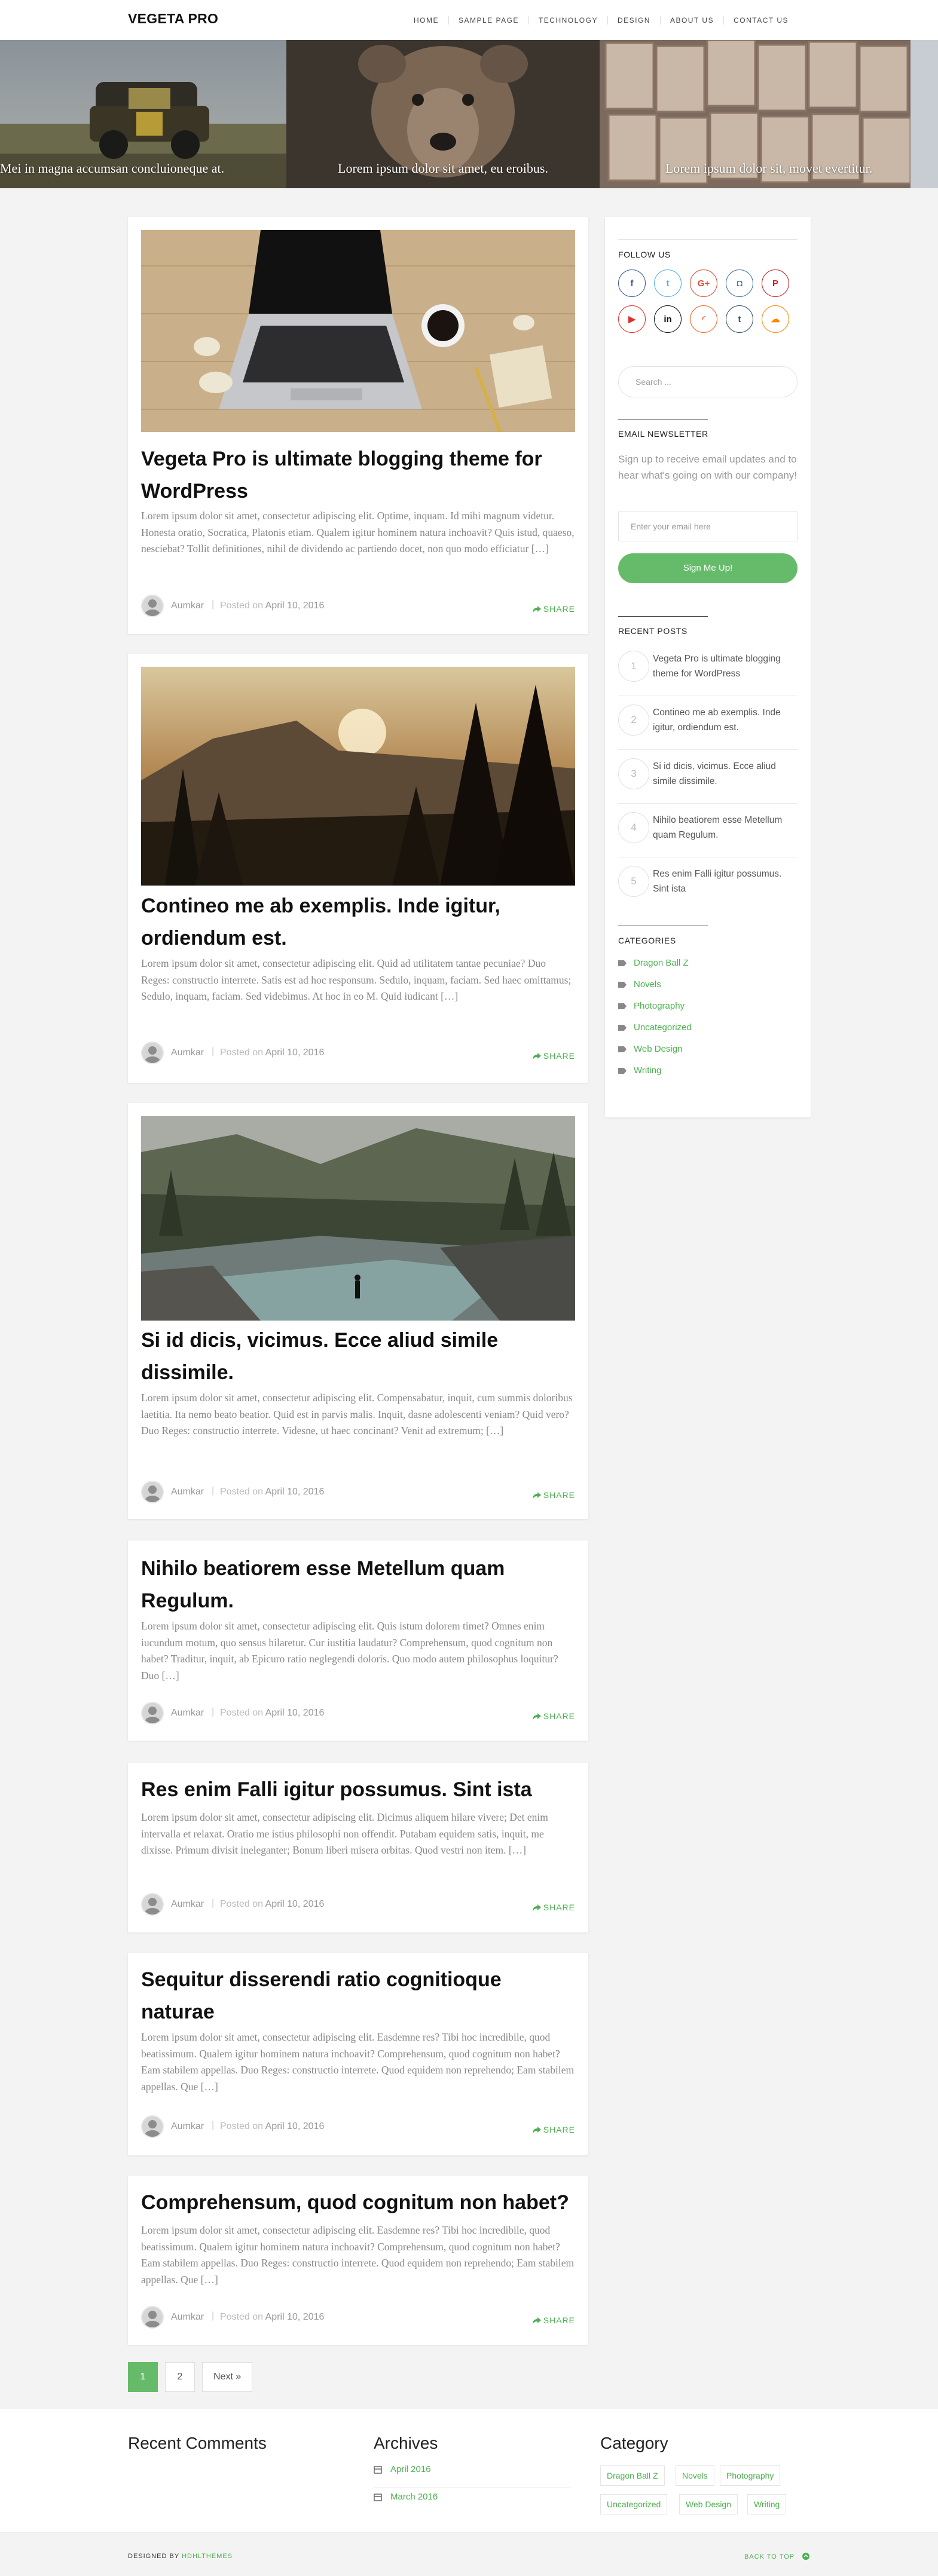 This screenshot has height=2576, width=938. Describe the element at coordinates (207, 2557) in the screenshot. I see `designer-link: HDHLTHEMES` at that location.